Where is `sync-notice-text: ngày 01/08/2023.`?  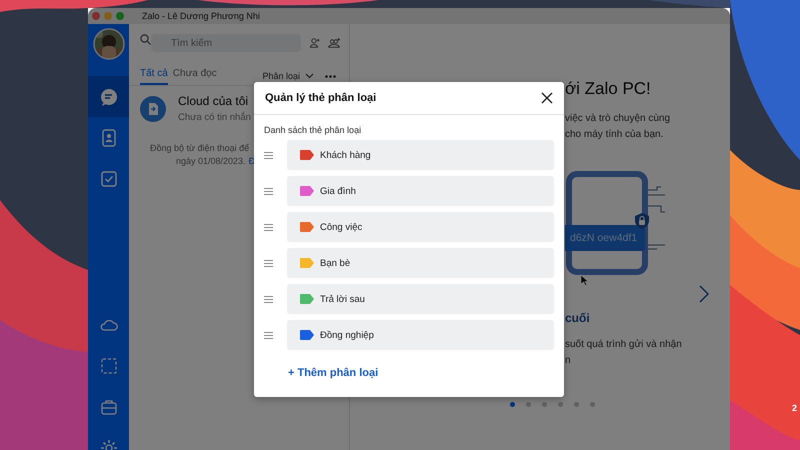 sync-notice-text: ngày 01/08/2023. is located at coordinates (211, 161).